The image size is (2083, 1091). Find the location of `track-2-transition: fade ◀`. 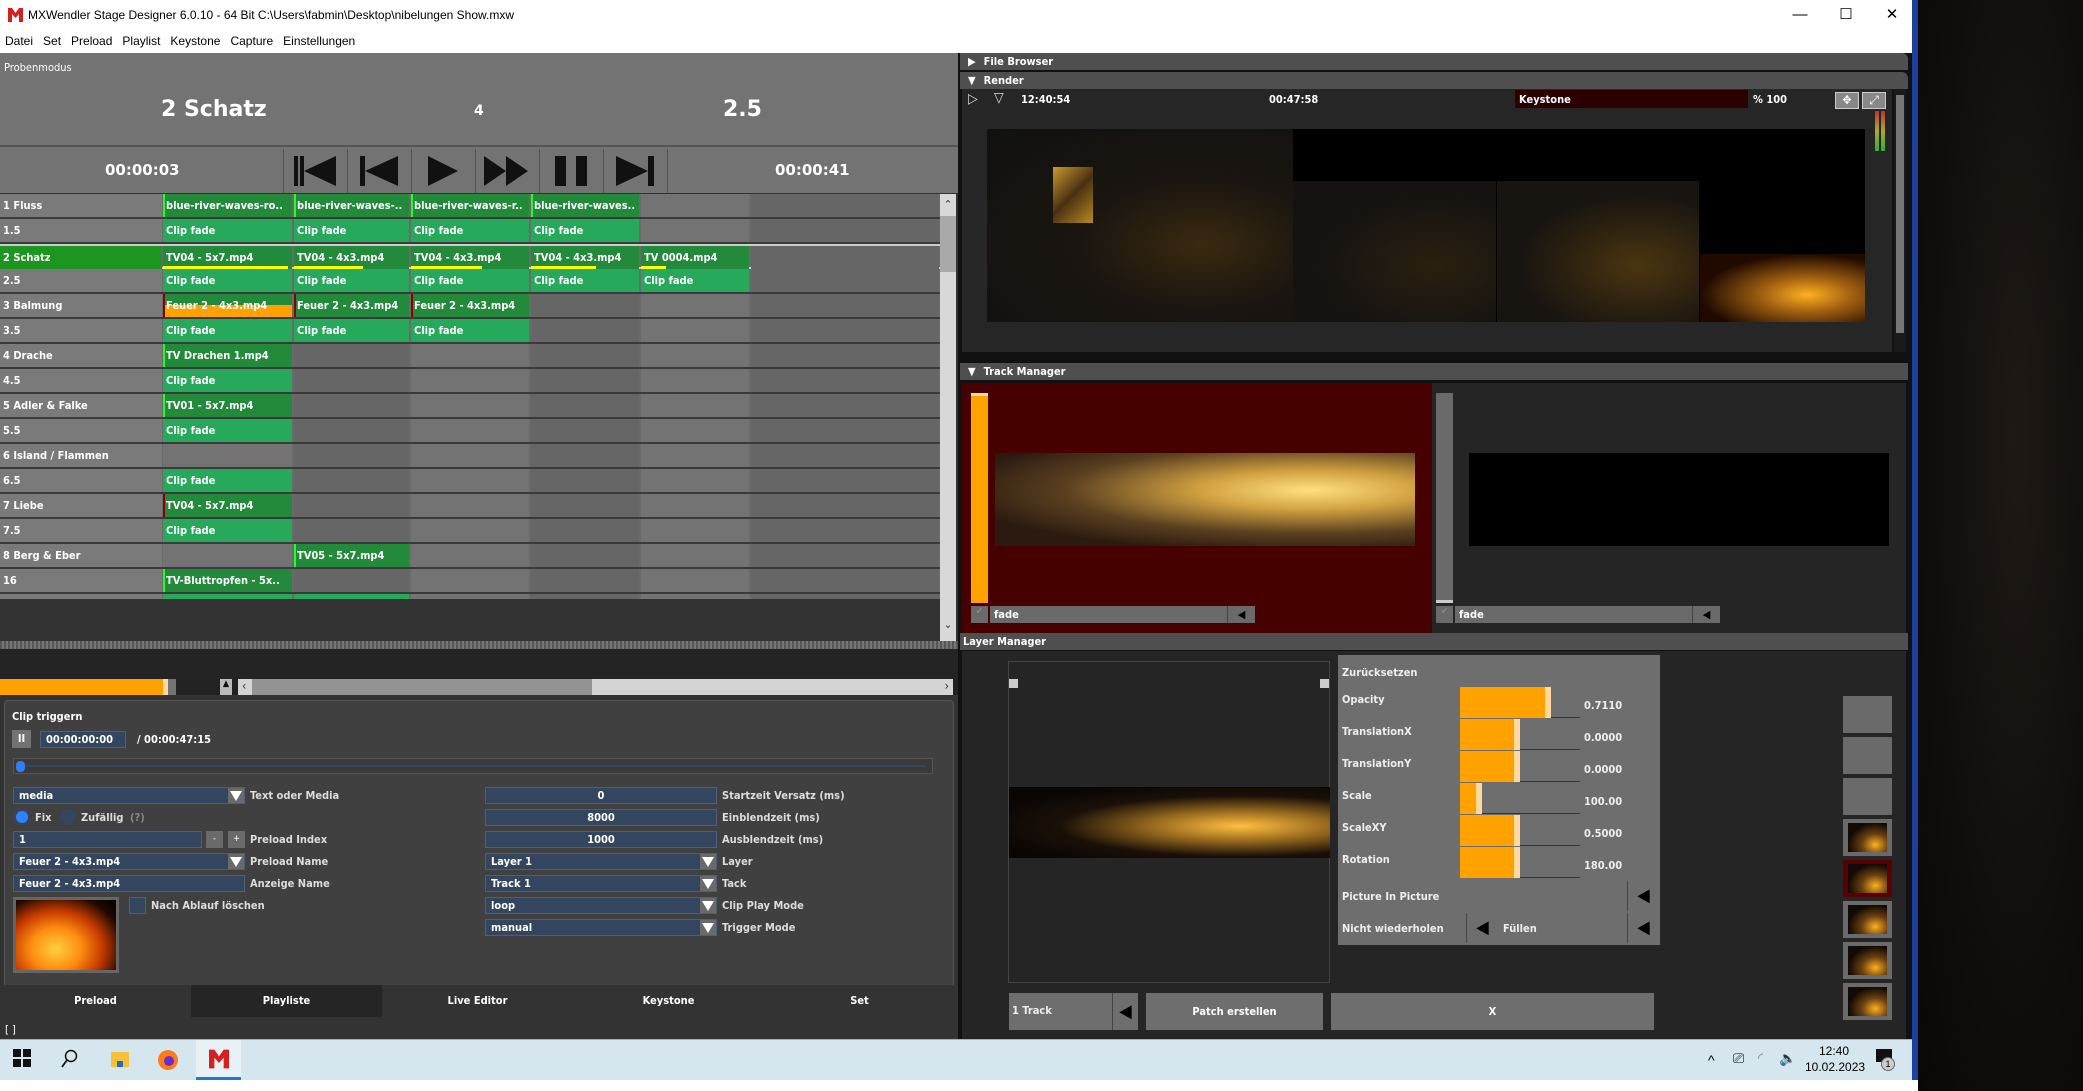

track-2-transition: fade ◀ is located at coordinates (1587, 614).